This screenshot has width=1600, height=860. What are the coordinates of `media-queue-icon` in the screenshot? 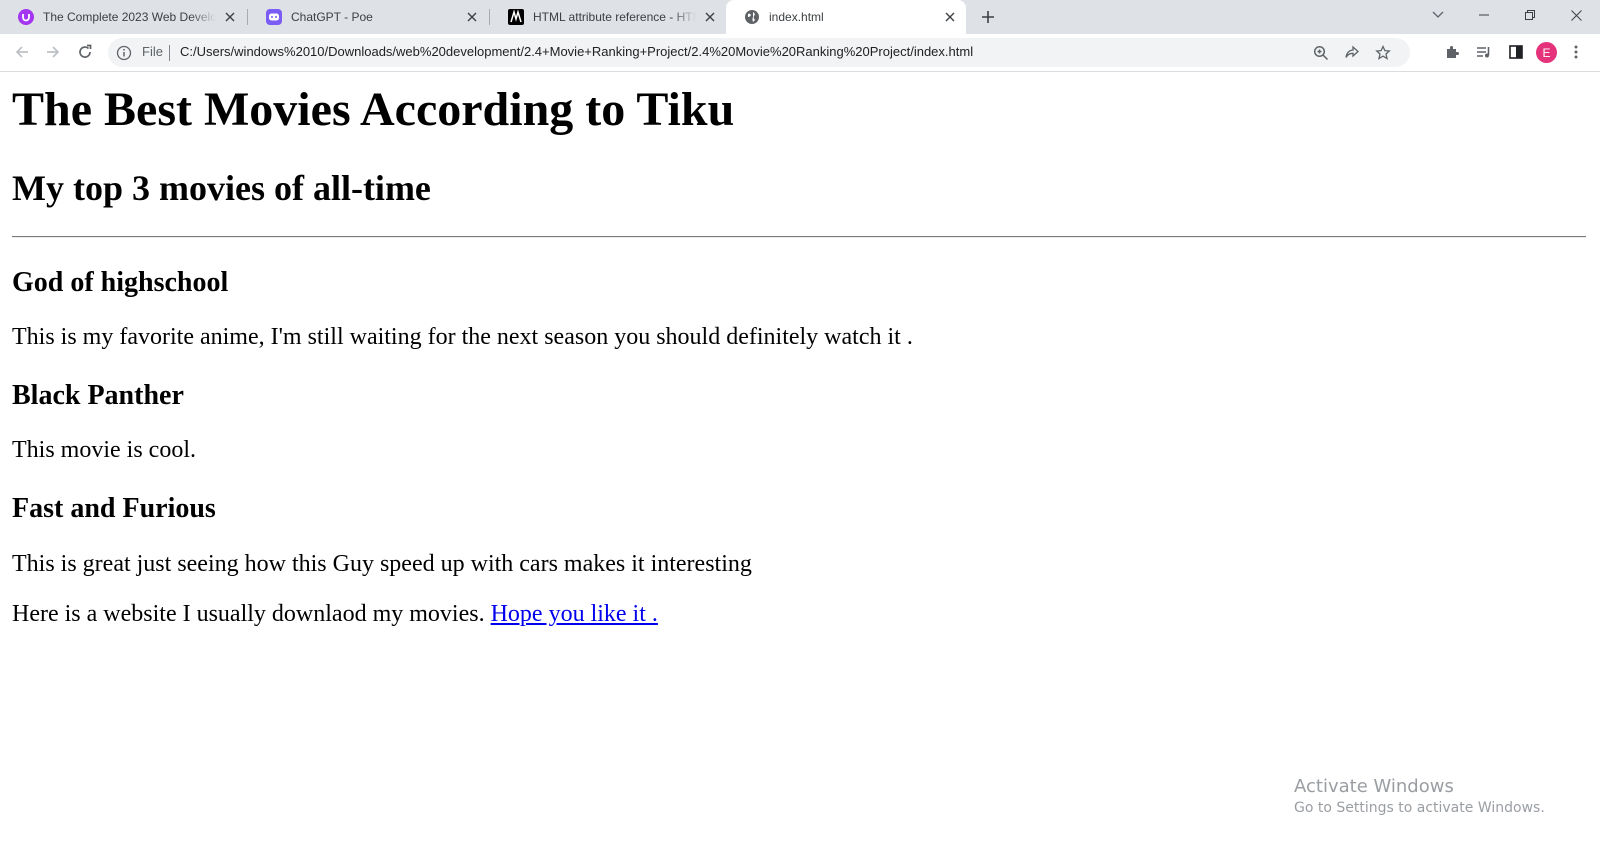 It's located at (1484, 52).